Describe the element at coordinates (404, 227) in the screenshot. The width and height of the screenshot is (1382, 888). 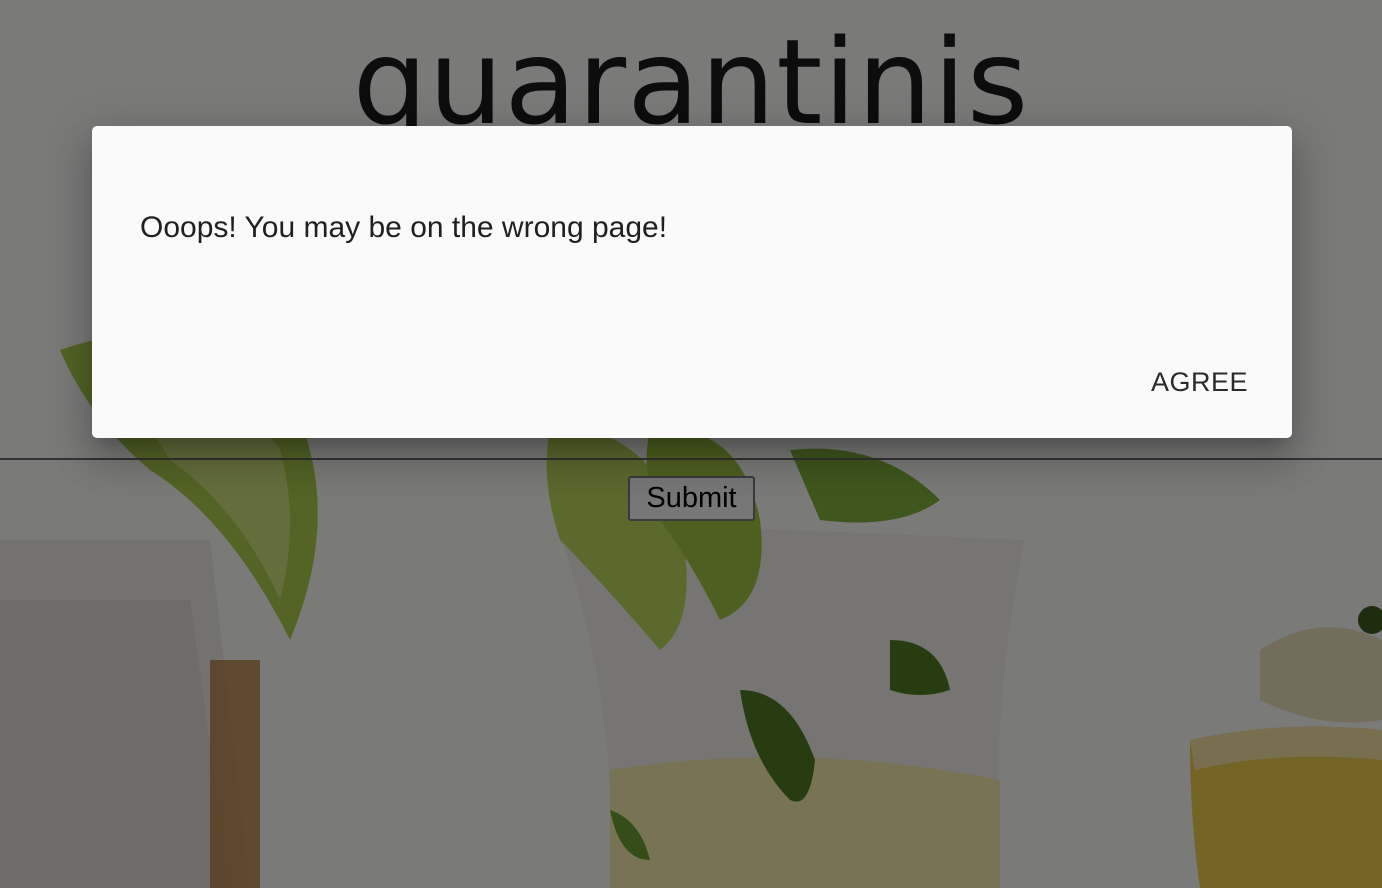
I see `dialog-message: Ooops! You may be on the wrong page!` at that location.